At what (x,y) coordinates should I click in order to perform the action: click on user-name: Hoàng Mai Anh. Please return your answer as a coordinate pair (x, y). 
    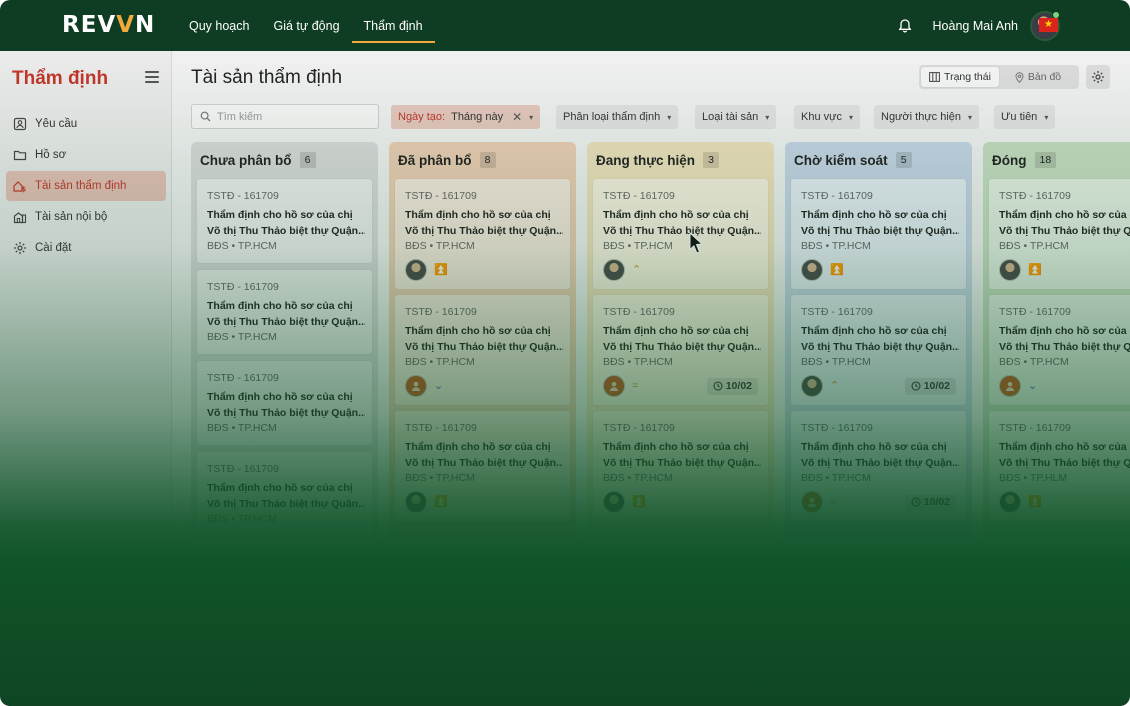
    Looking at the image, I should click on (975, 26).